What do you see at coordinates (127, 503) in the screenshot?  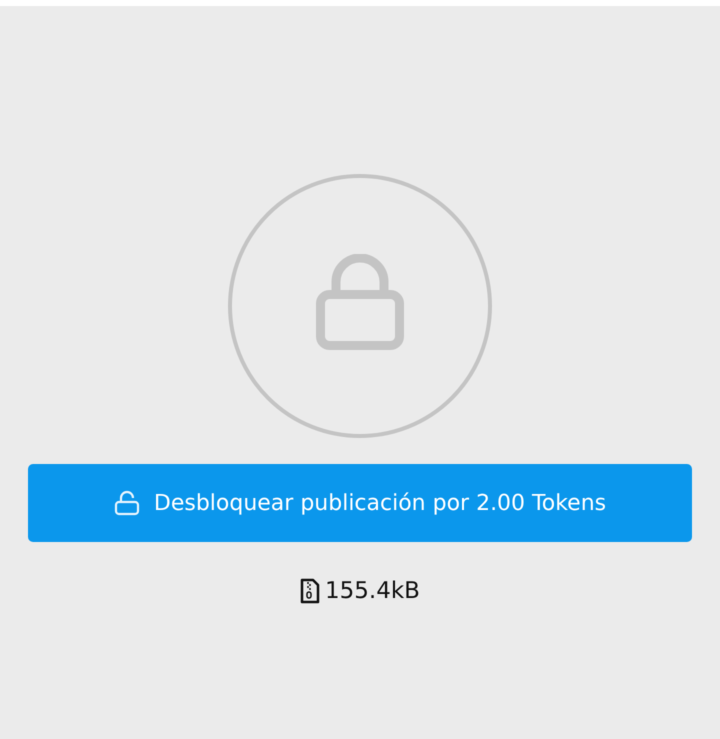 I see `unlock-icon` at bounding box center [127, 503].